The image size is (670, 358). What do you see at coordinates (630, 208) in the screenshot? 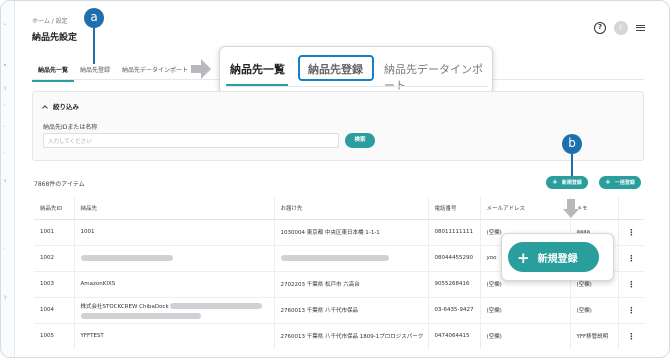
I see `col-header-actions` at bounding box center [630, 208].